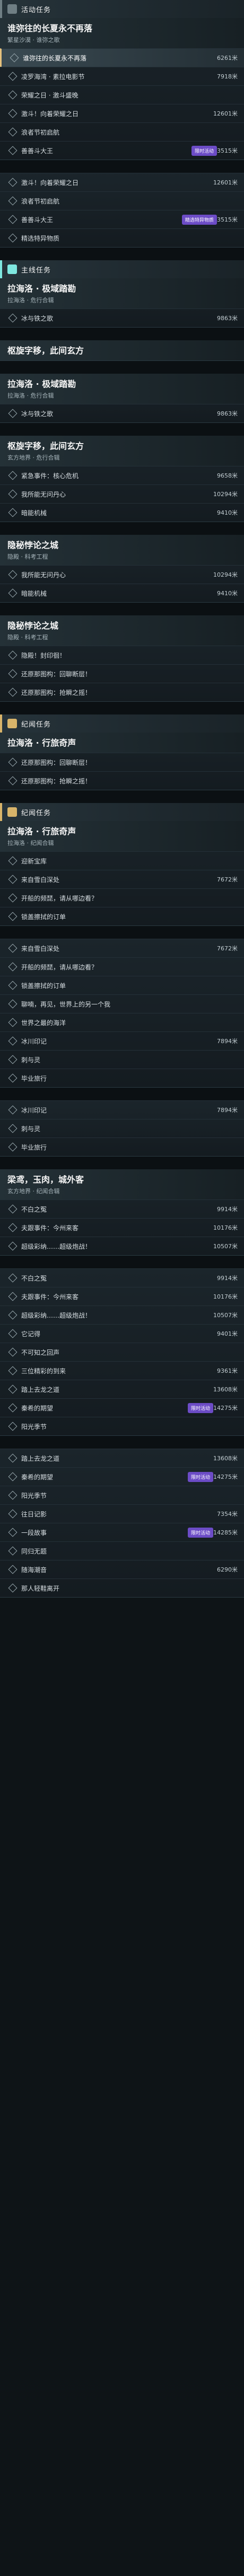 The width and height of the screenshot is (244, 2576). What do you see at coordinates (122, 219) in the screenshot?
I see `quest-step-row: 善善斗大王 精选特异物质 3515米` at bounding box center [122, 219].